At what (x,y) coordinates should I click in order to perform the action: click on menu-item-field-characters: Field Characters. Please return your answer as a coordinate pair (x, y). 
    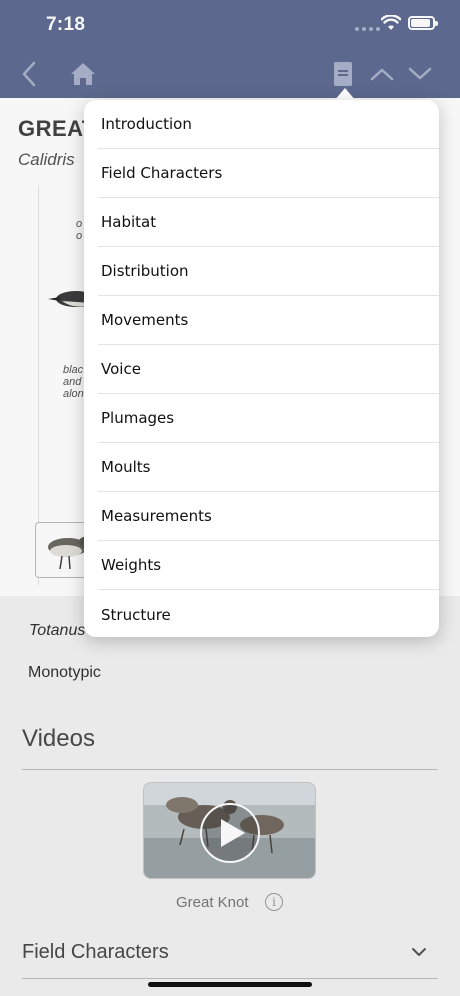
    Looking at the image, I should click on (268, 173).